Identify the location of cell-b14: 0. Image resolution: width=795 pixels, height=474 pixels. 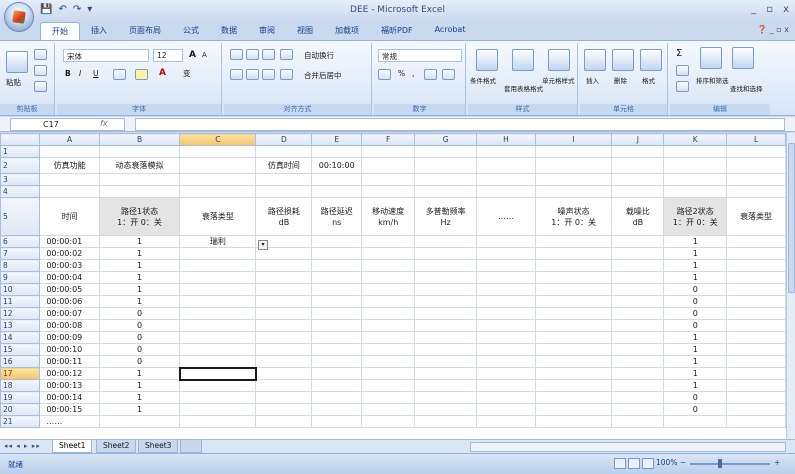
(139, 337).